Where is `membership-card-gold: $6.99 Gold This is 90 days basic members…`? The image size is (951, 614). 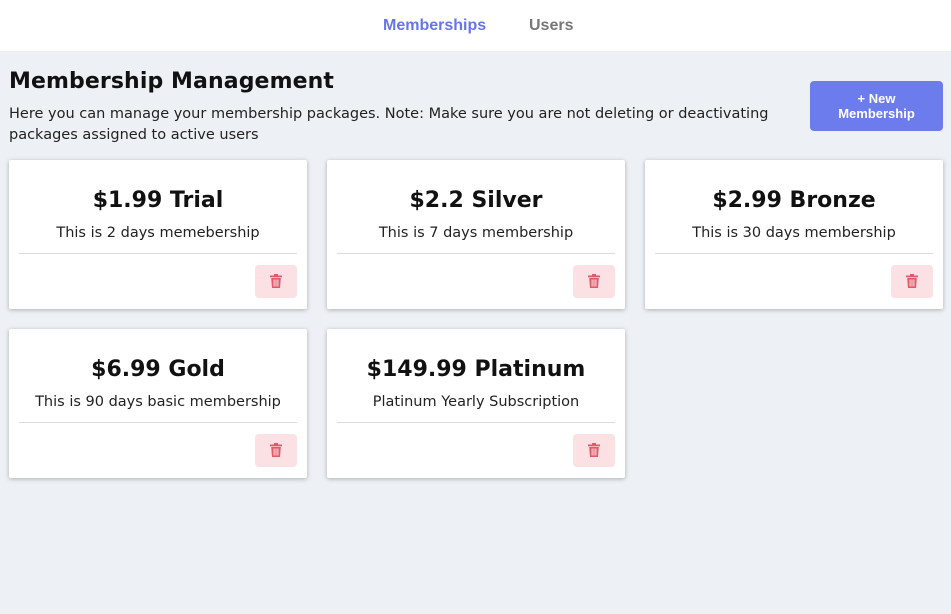
membership-card-gold: $6.99 Gold This is 90 days basic members… is located at coordinates (158, 403).